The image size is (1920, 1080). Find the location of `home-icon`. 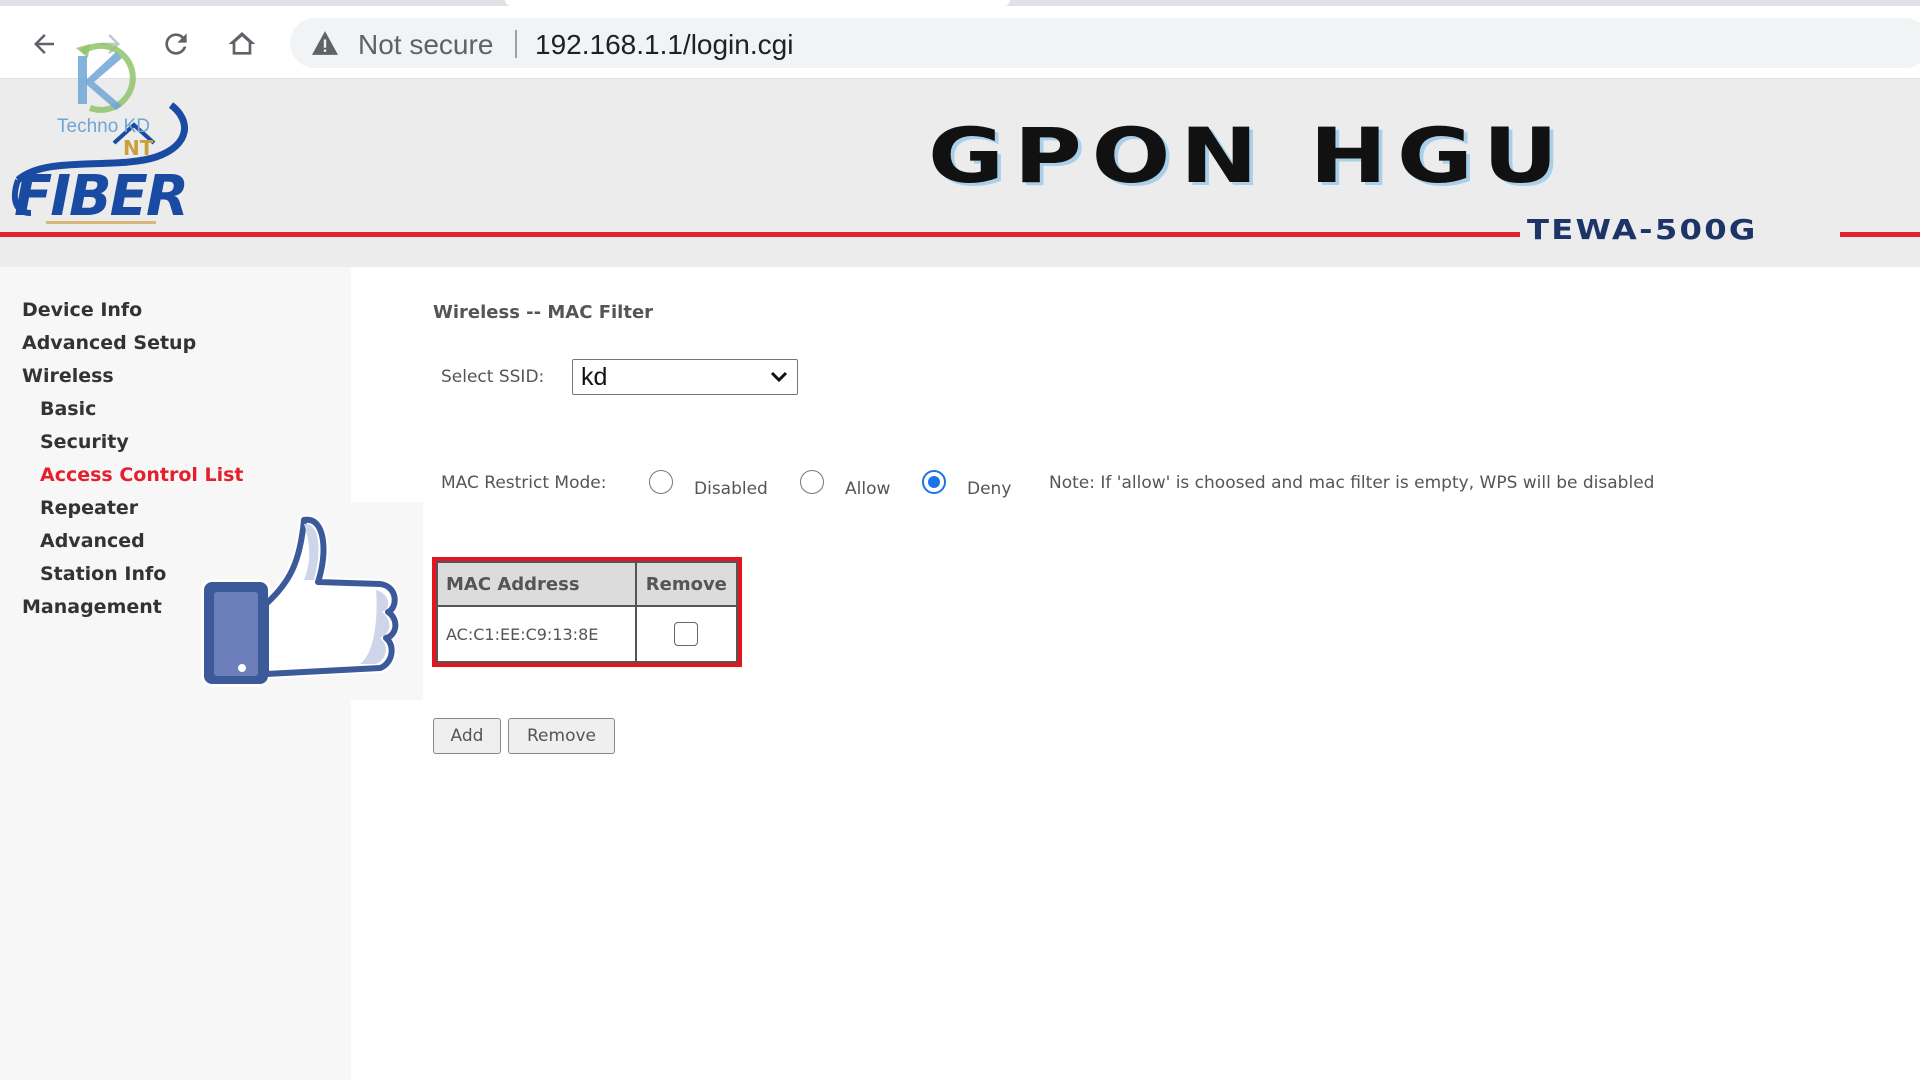

home-icon is located at coordinates (242, 44).